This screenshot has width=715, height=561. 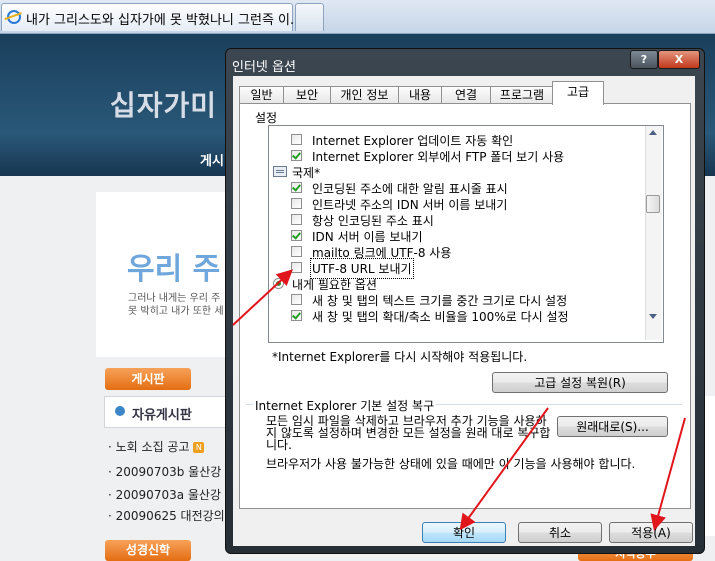 I want to click on list-item: · 20090703a 울산강, so click(x=164, y=494).